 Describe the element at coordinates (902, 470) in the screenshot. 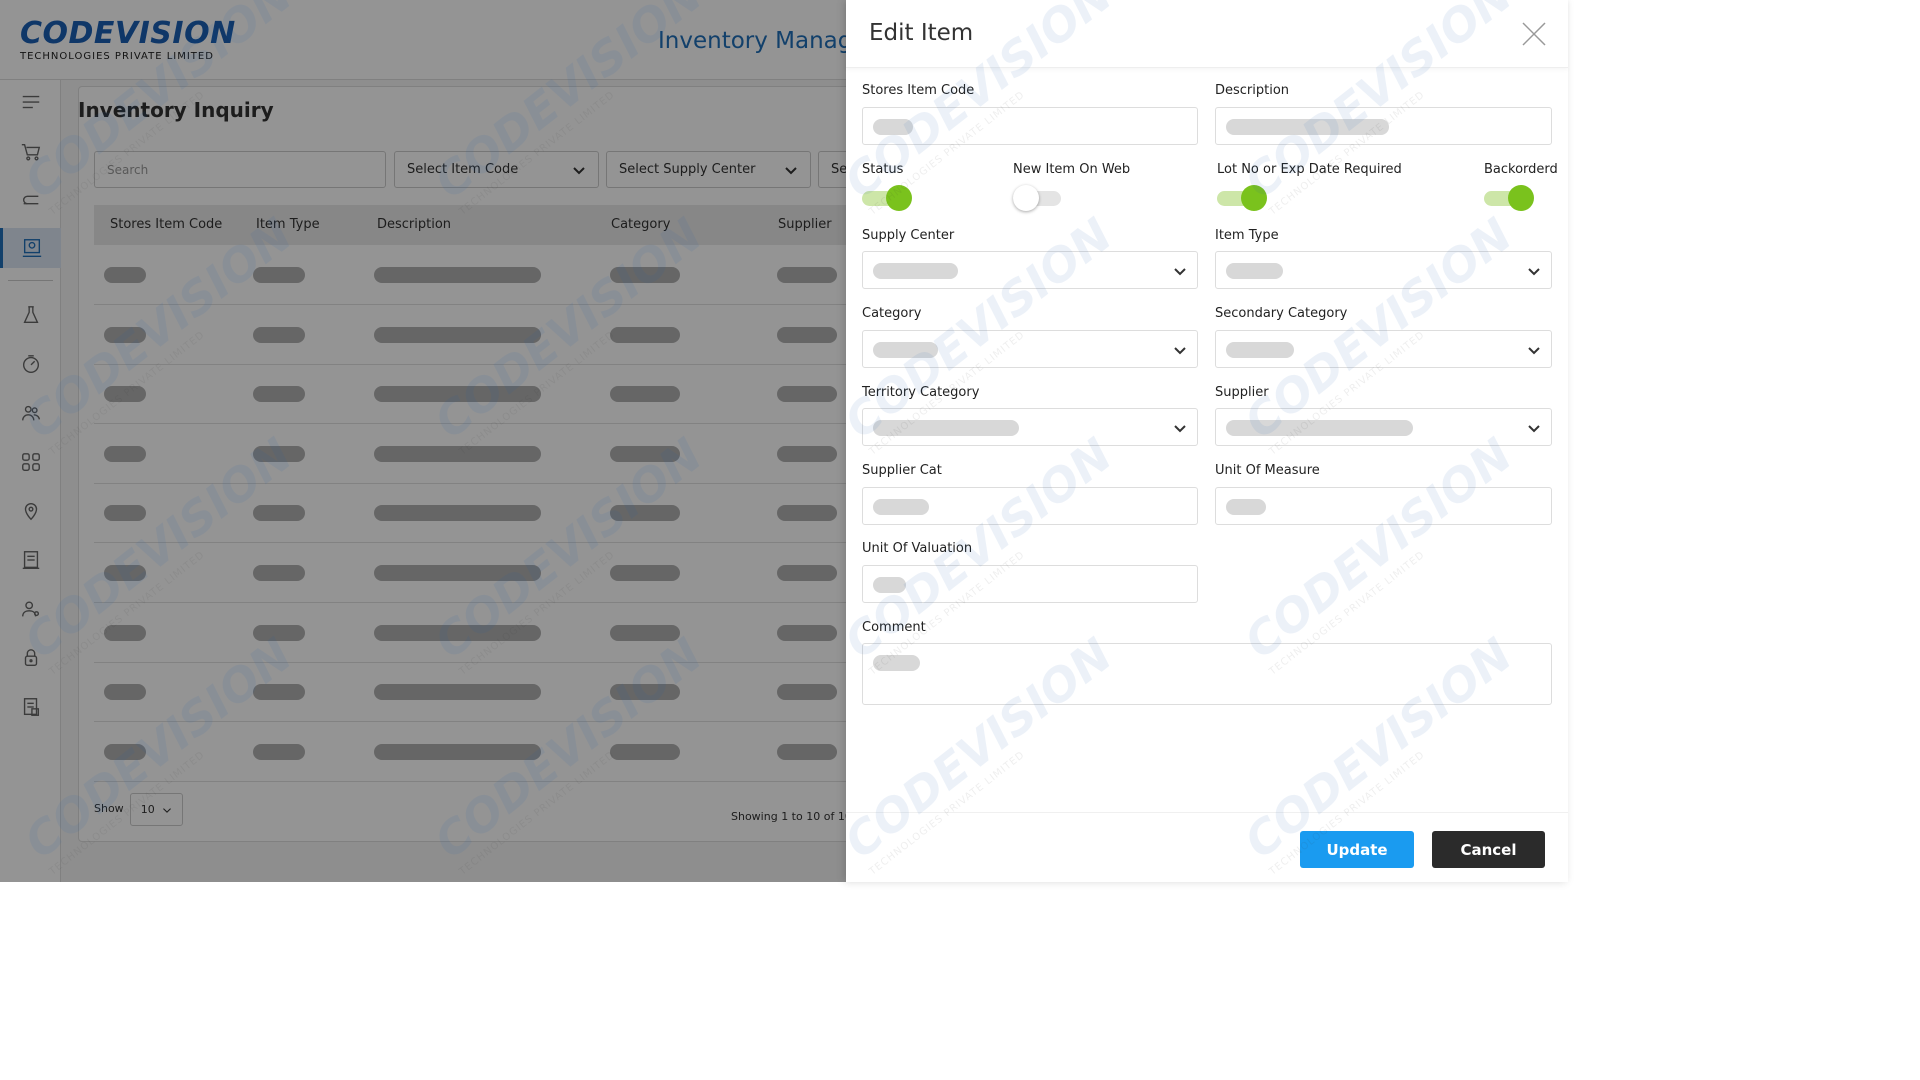

I see `supplier-cat-label: Supplier Cat` at that location.